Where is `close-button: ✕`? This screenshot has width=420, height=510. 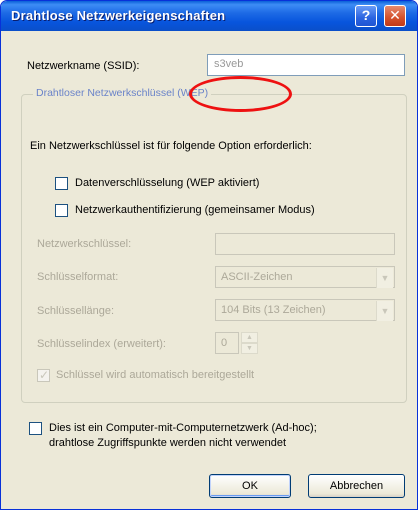 close-button: ✕ is located at coordinates (395, 16).